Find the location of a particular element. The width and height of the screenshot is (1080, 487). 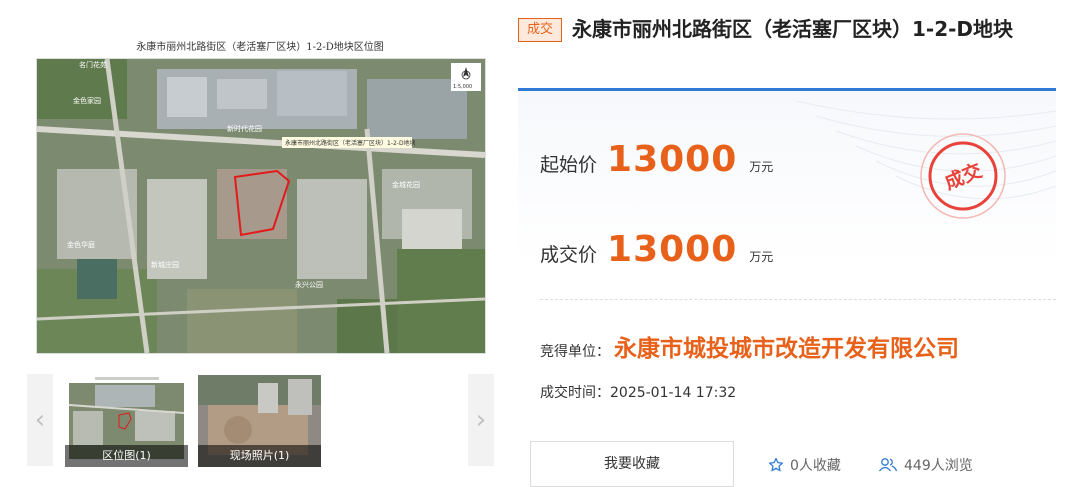

favorite-button: 我要收藏 is located at coordinates (632, 464).